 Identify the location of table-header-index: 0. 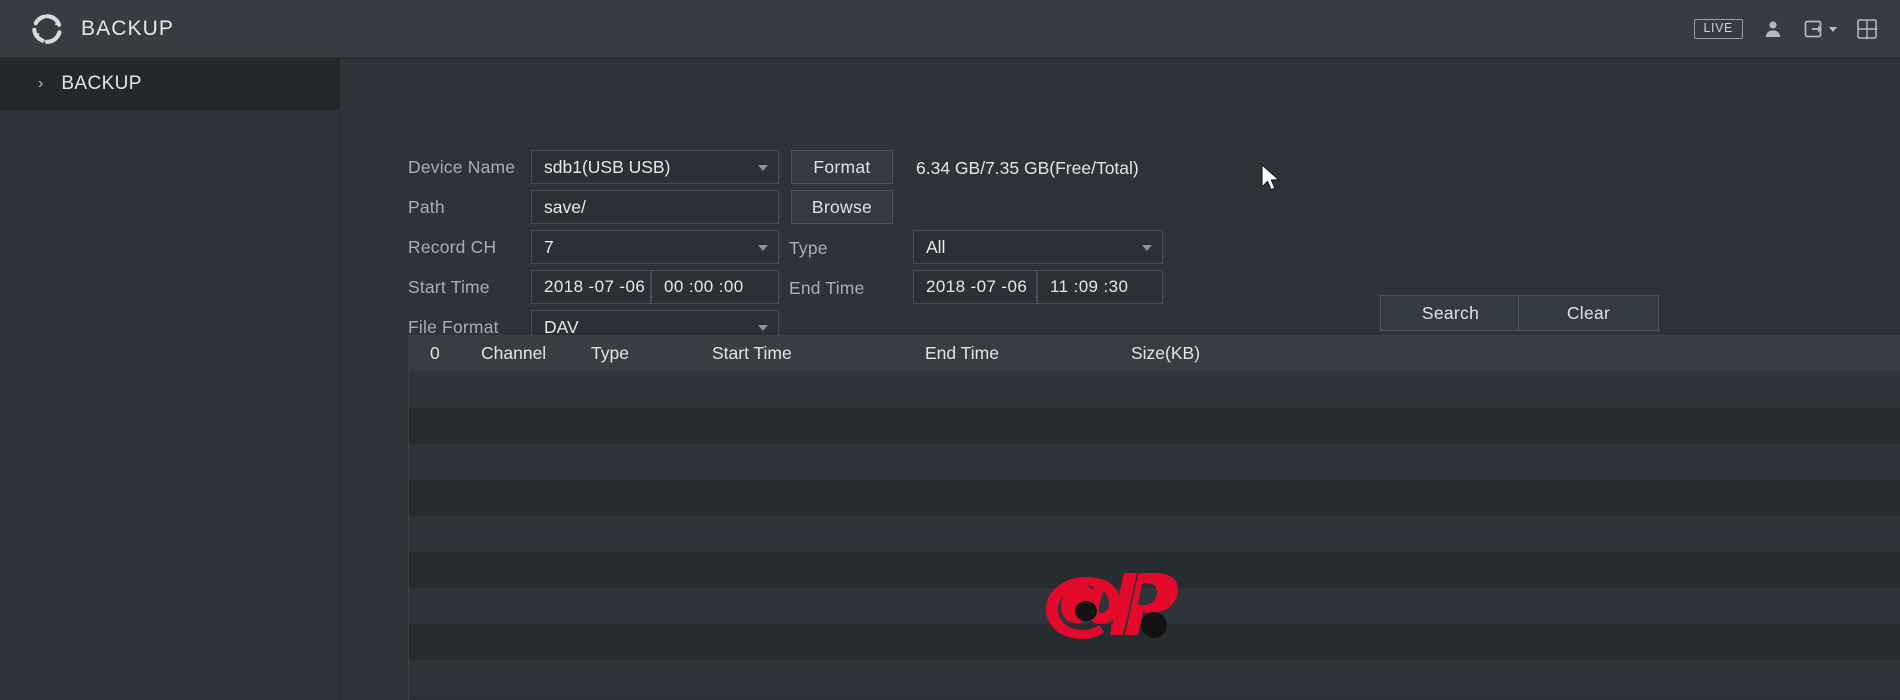
(435, 353).